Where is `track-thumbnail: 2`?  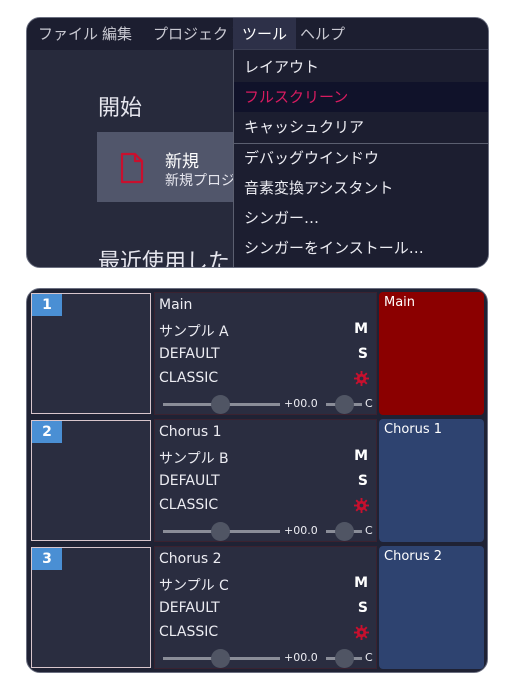
track-thumbnail: 2 is located at coordinates (91, 480).